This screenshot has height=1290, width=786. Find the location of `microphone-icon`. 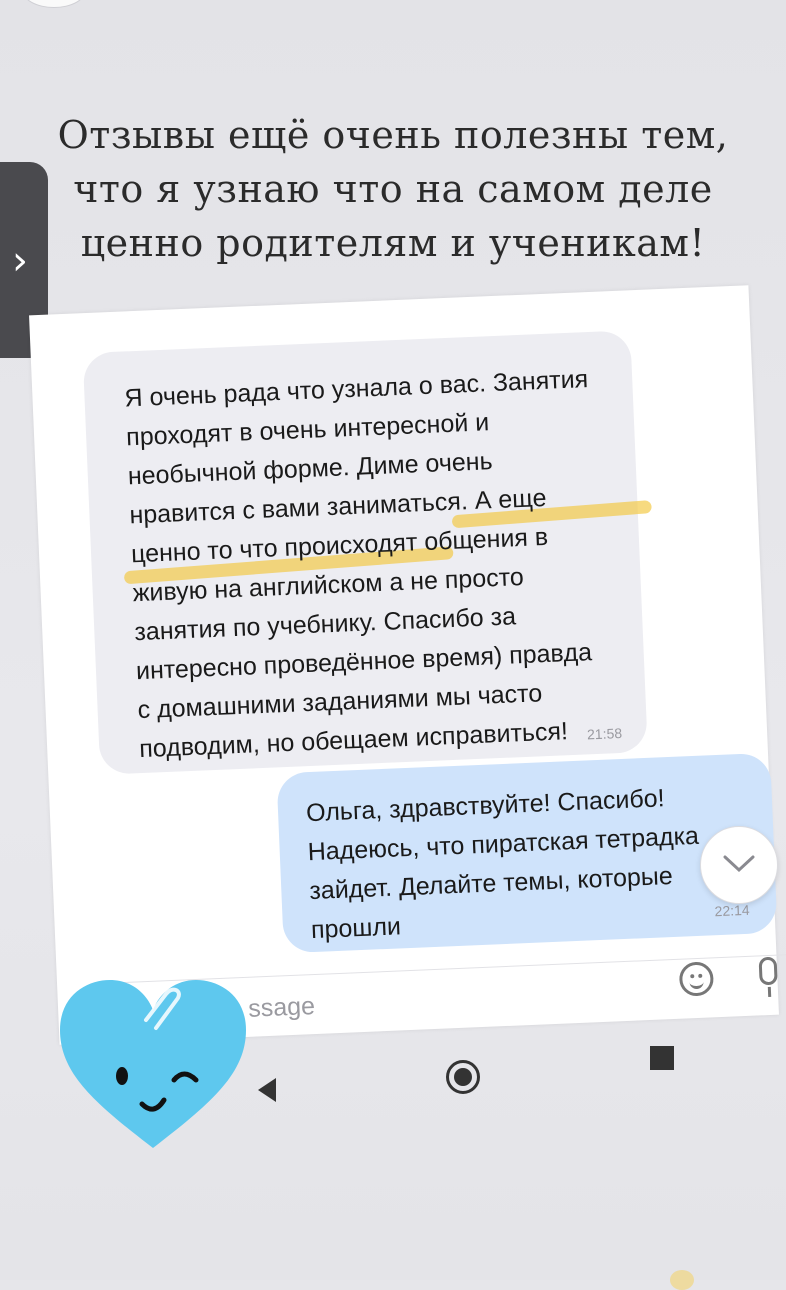

microphone-icon is located at coordinates (768, 971).